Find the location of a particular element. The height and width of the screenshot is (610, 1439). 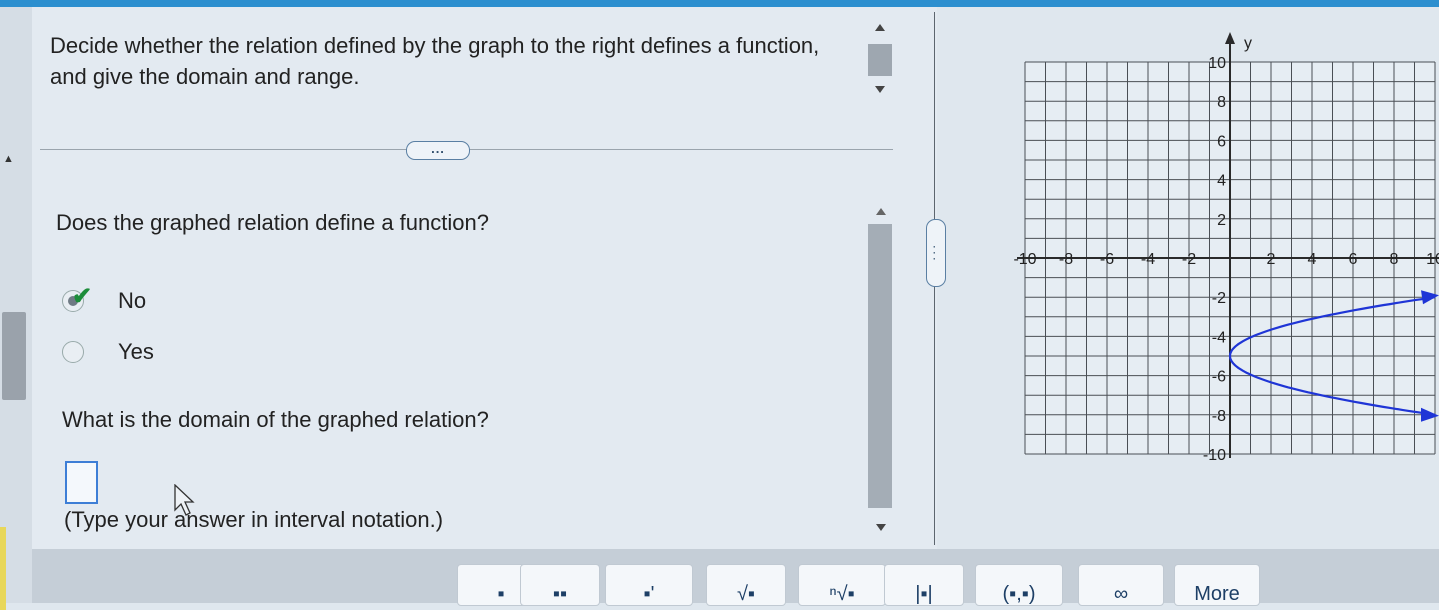

y-tick-label: 8 is located at coordinates (1221, 102).